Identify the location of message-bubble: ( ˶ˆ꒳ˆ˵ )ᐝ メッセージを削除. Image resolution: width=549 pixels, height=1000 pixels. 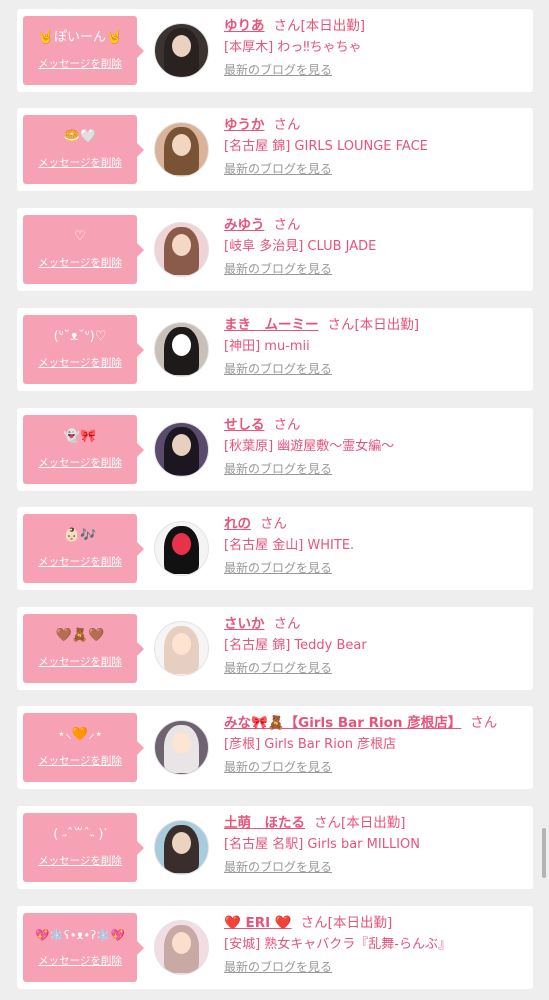
(83, 847).